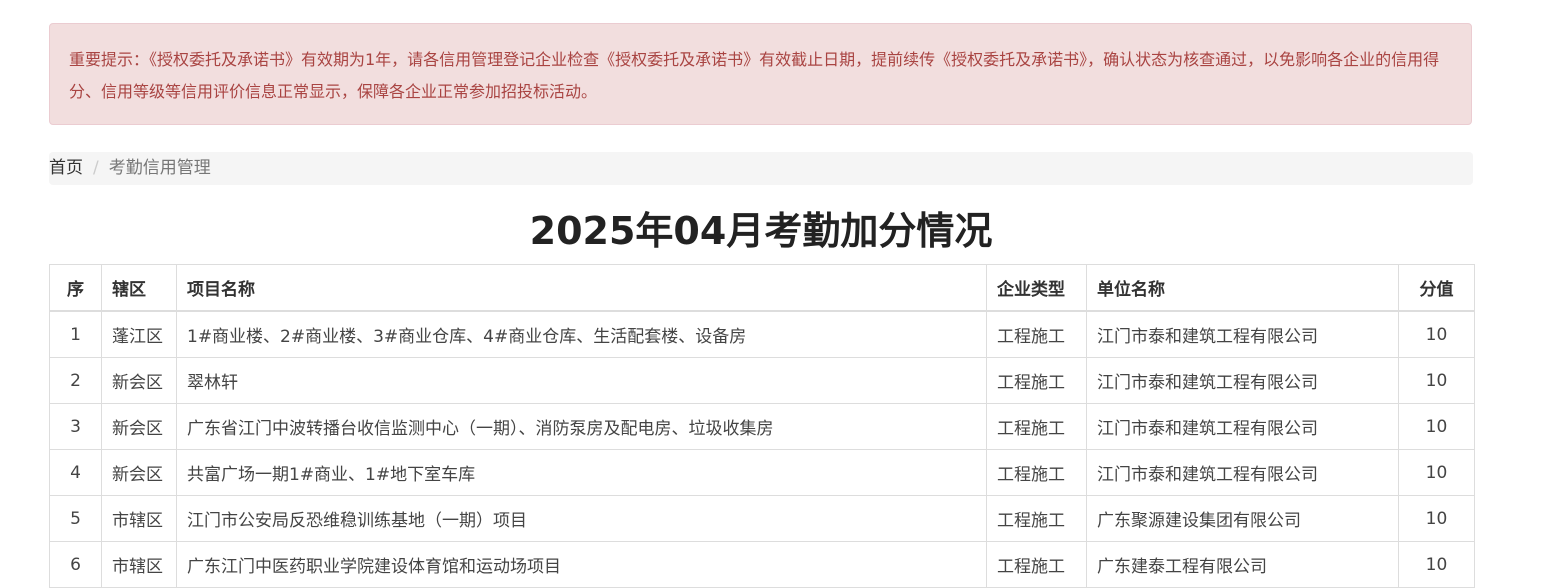 This screenshot has height=588, width=1544. What do you see at coordinates (581, 288) in the screenshot?
I see `header-project: 项目名称` at bounding box center [581, 288].